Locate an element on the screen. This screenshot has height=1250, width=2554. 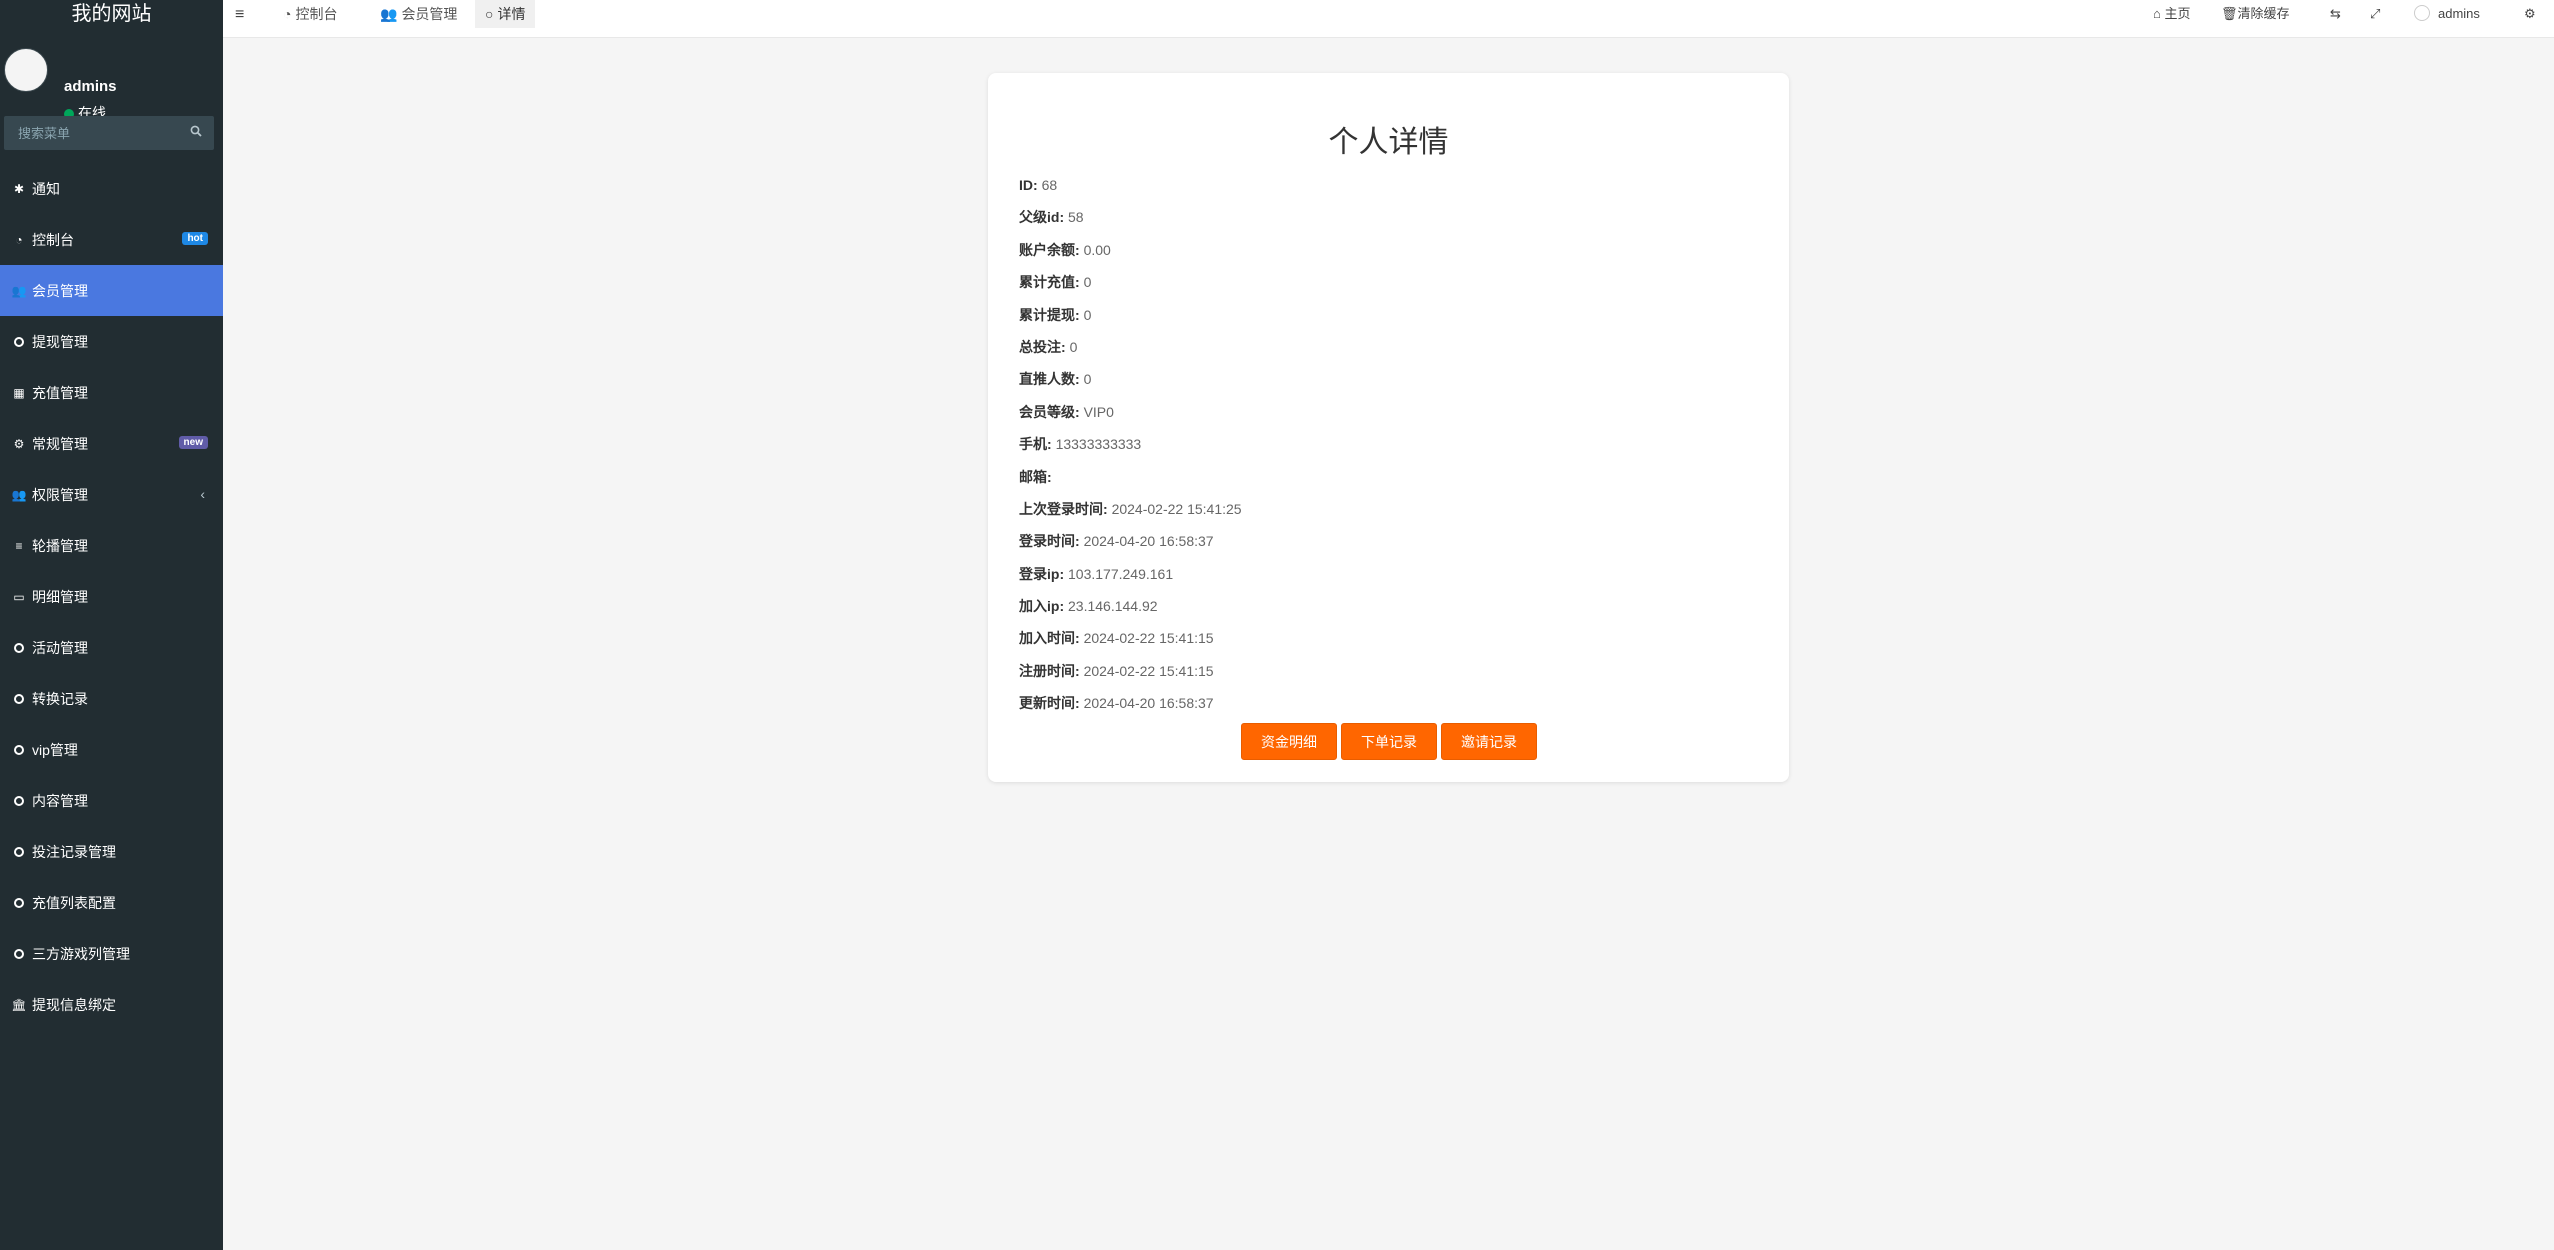
sidebar-item-14: 充值列表配置 is located at coordinates (111, 902).